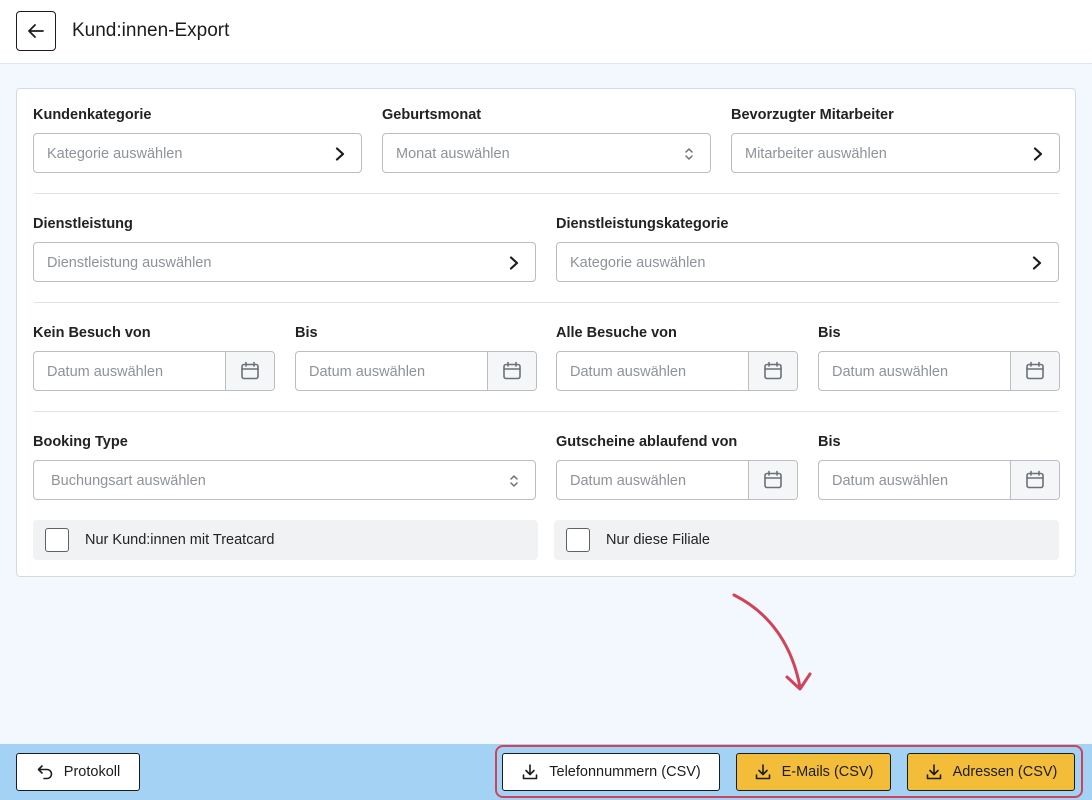 This screenshot has height=800, width=1092. What do you see at coordinates (453, 154) in the screenshot?
I see `geburtsmonat-placeholder: Monat auswählen` at bounding box center [453, 154].